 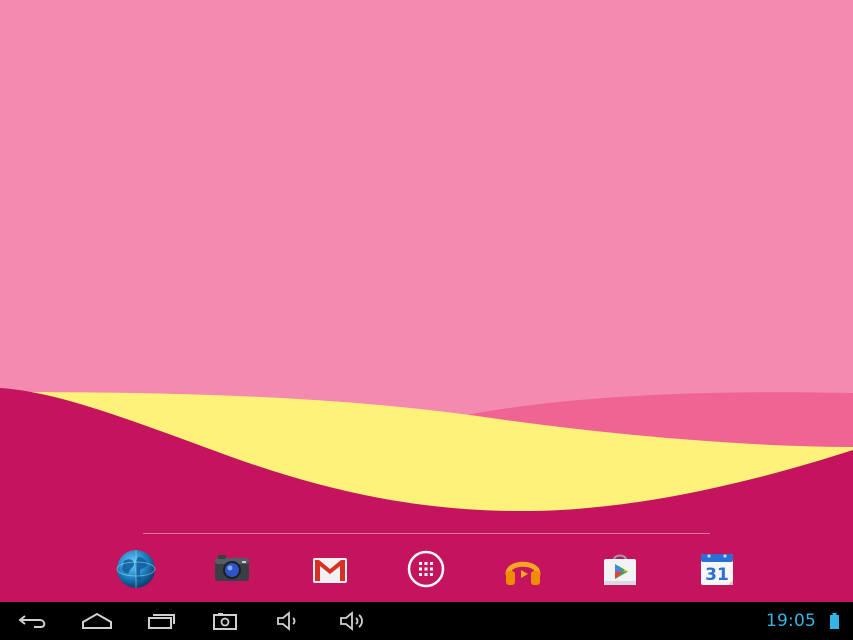 I want to click on home-icon, so click(x=97, y=620).